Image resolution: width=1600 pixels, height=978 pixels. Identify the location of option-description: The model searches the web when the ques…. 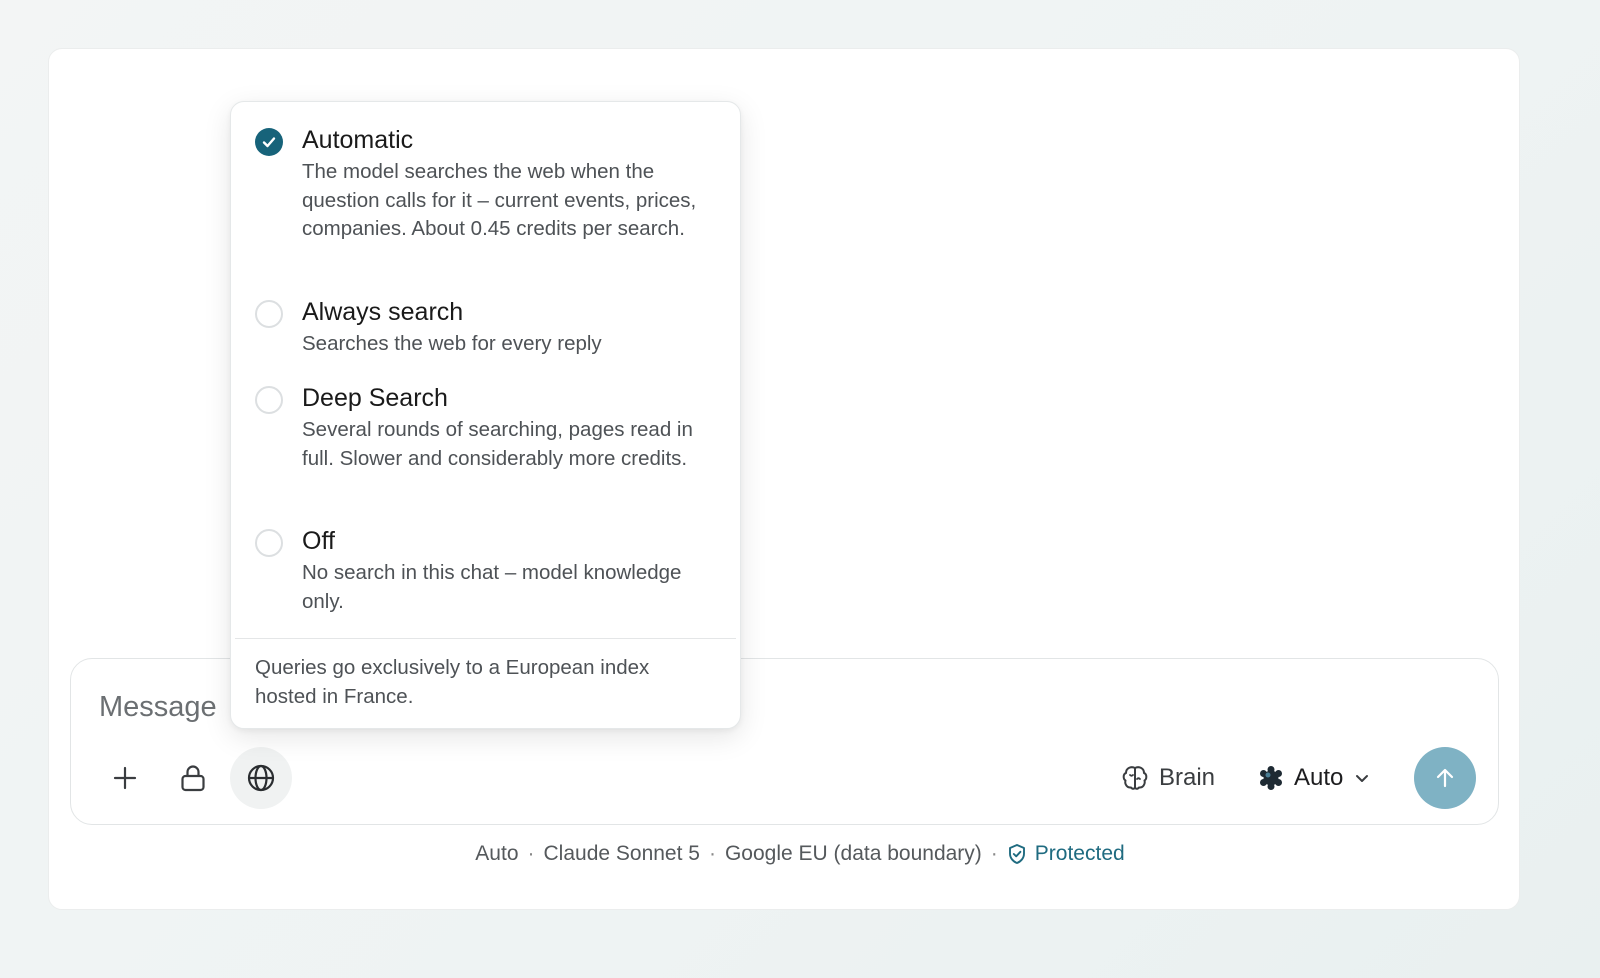
(499, 200).